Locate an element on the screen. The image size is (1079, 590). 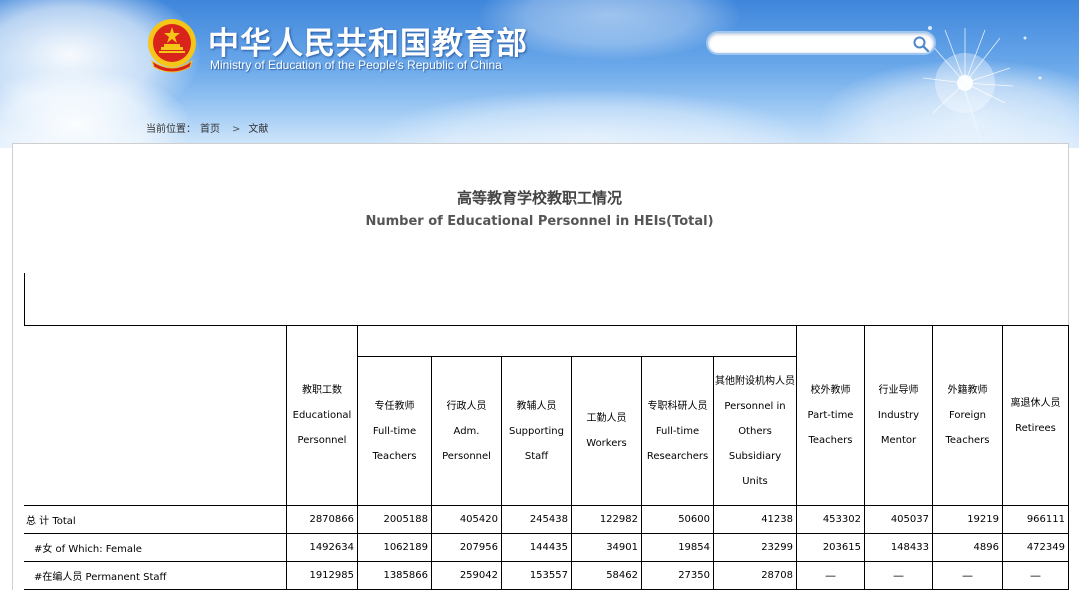
column-header-fulltime_teachers: 专任教师 Full-time Teachers is located at coordinates (394, 431).